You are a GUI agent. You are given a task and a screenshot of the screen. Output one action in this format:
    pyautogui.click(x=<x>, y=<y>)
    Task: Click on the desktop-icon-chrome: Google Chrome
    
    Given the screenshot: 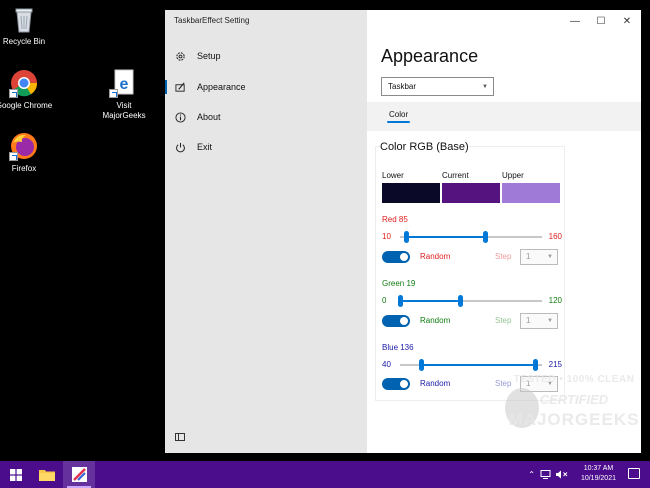 What is the action you would take?
    pyautogui.click(x=27, y=89)
    